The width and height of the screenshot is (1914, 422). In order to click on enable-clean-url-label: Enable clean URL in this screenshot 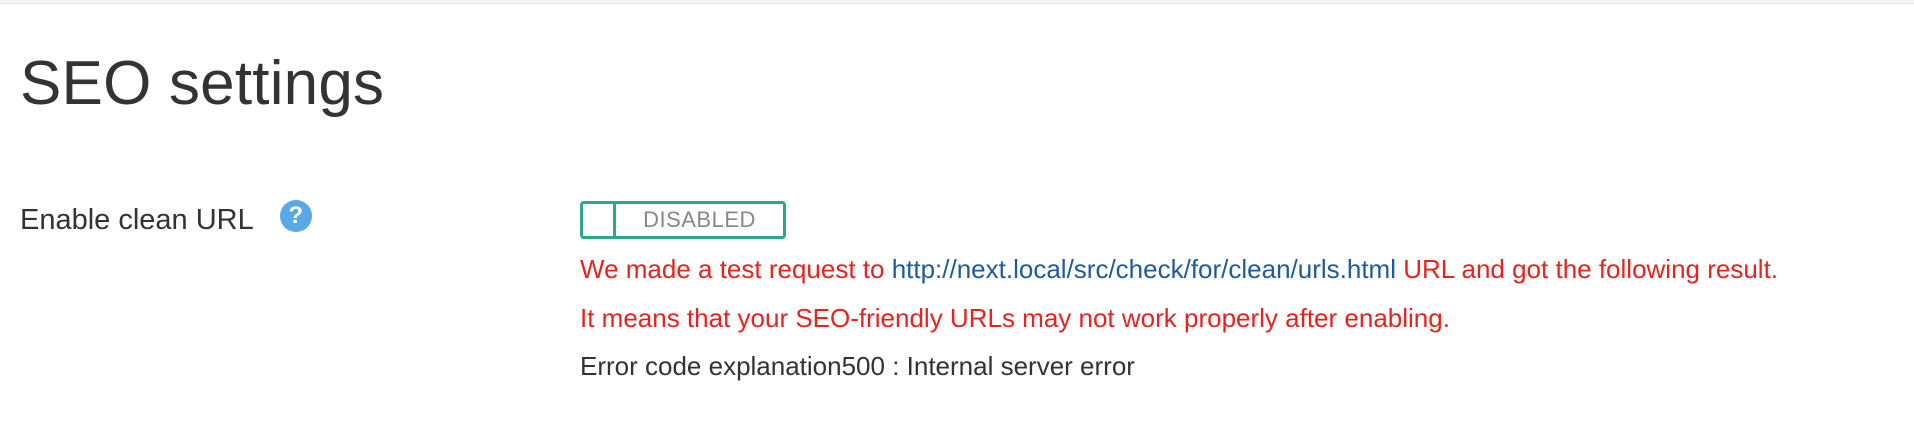, I will do `click(137, 220)`.